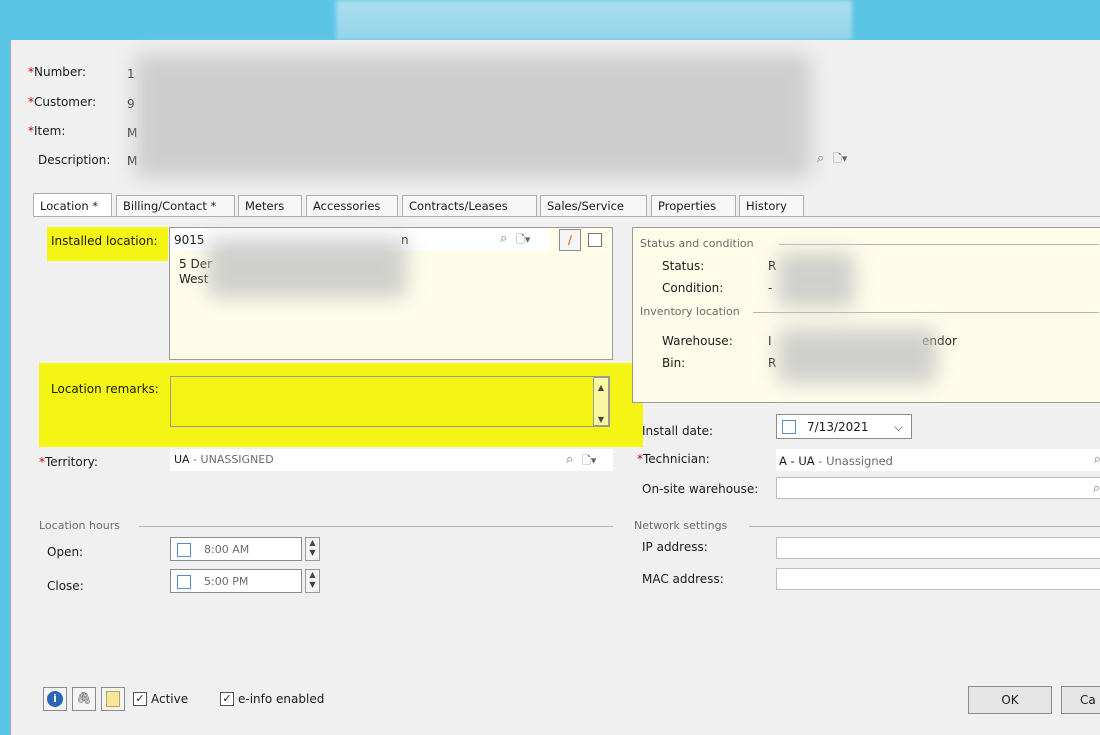 The height and width of the screenshot is (735, 1100). What do you see at coordinates (391, 460) in the screenshot?
I see `territory-field: UA - UNASSIGNED` at bounding box center [391, 460].